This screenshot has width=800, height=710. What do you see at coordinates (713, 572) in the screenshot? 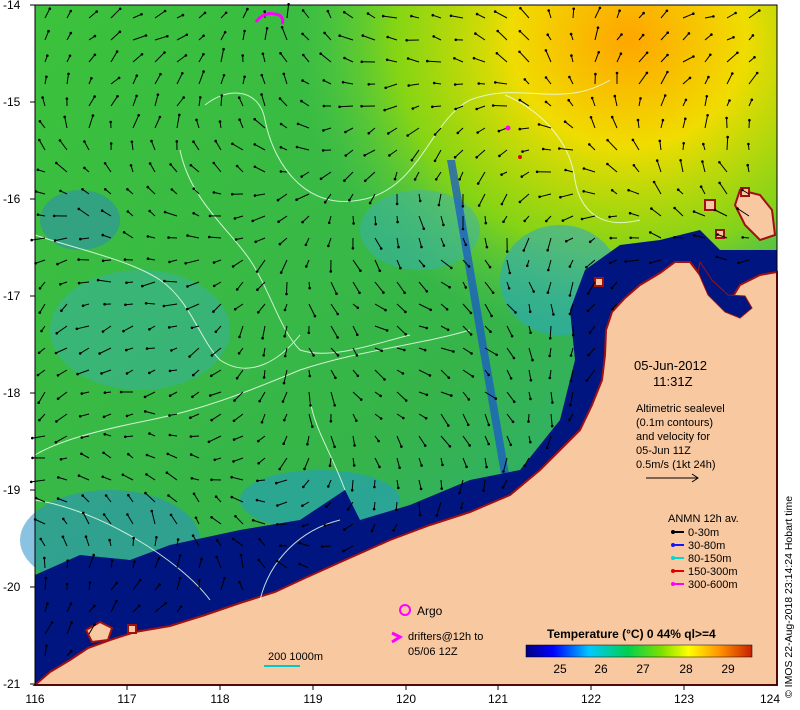
I see `anmn-legend-label: 150-300m` at bounding box center [713, 572].